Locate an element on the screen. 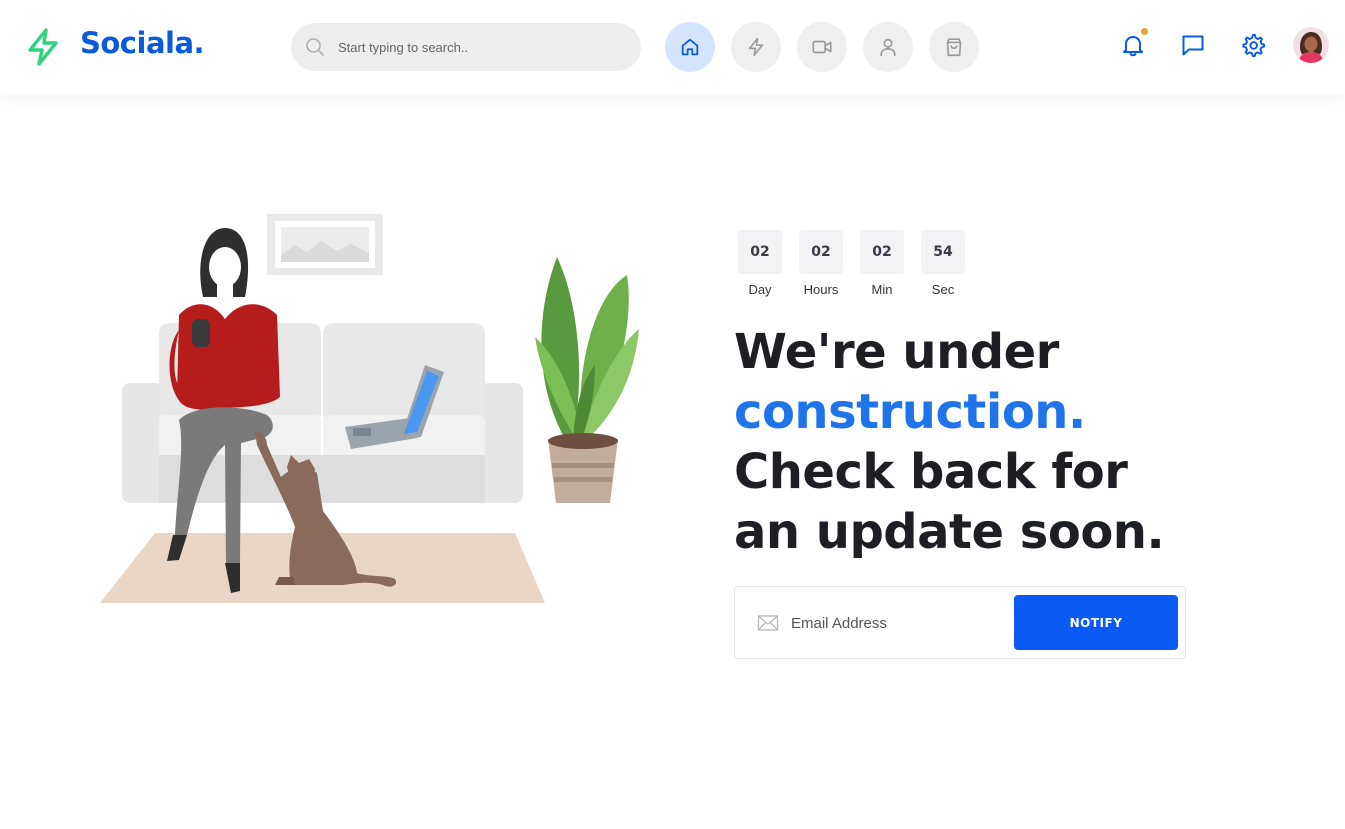  shopping-bag-icon is located at coordinates (954, 47).